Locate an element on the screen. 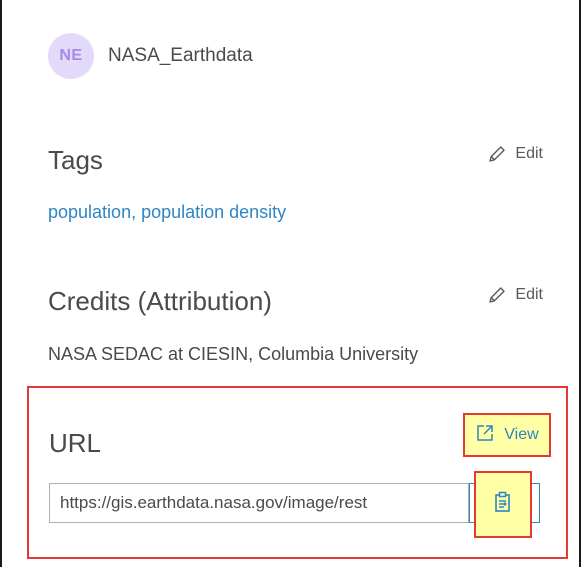 This screenshot has width=581, height=567. tags-title: Tags is located at coordinates (75, 160).